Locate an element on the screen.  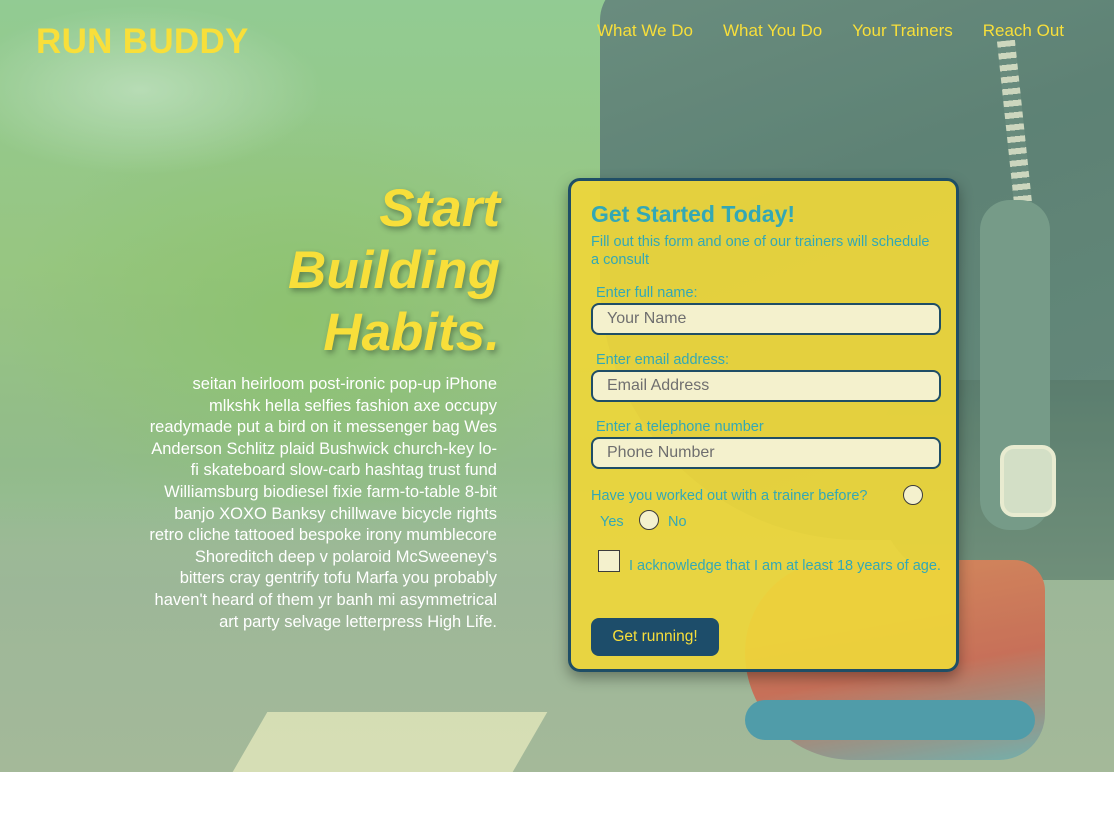
trainer-yes-label: Yes is located at coordinates (612, 522).